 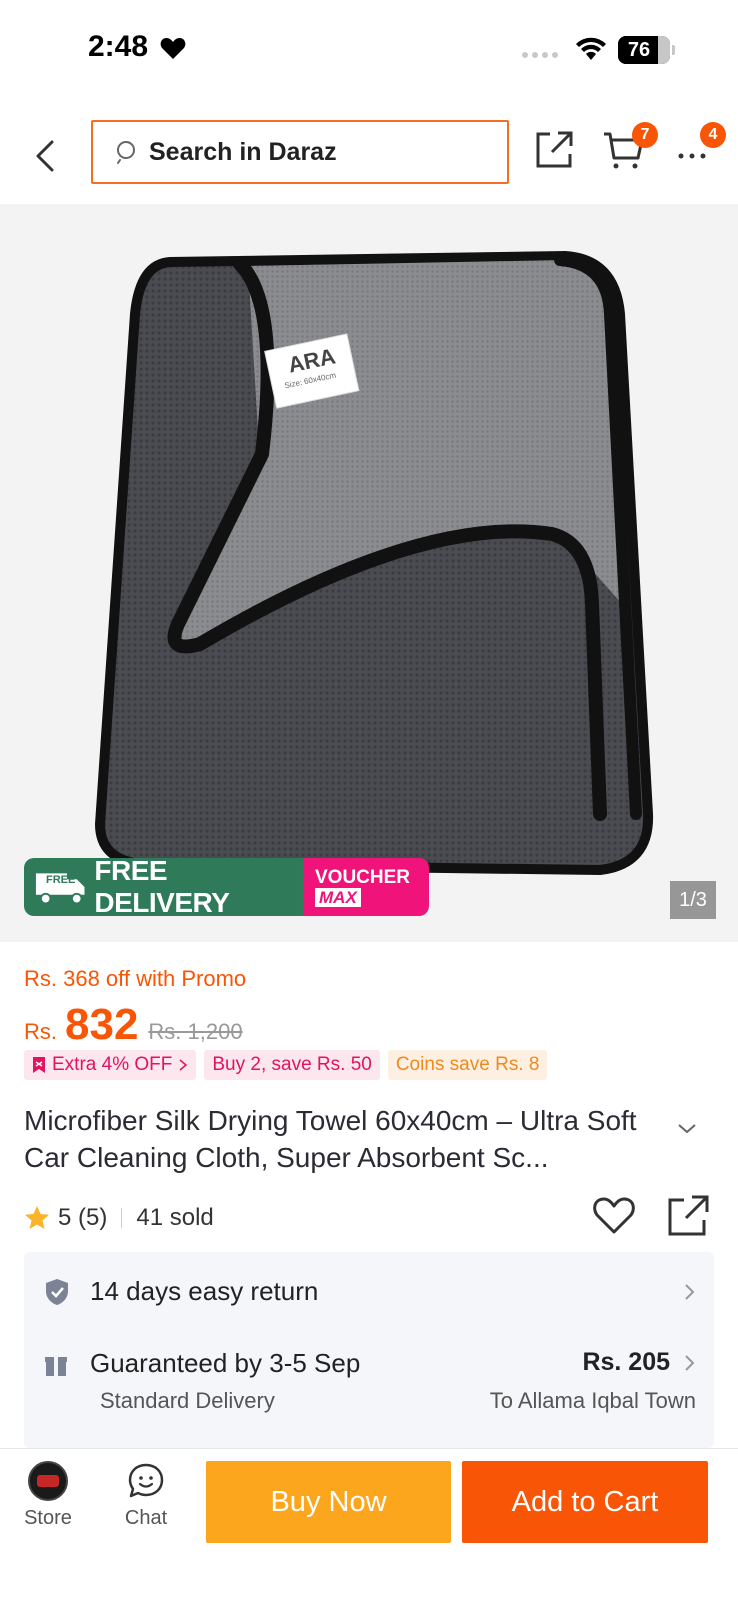 I want to click on share-icon, so click(x=554, y=149).